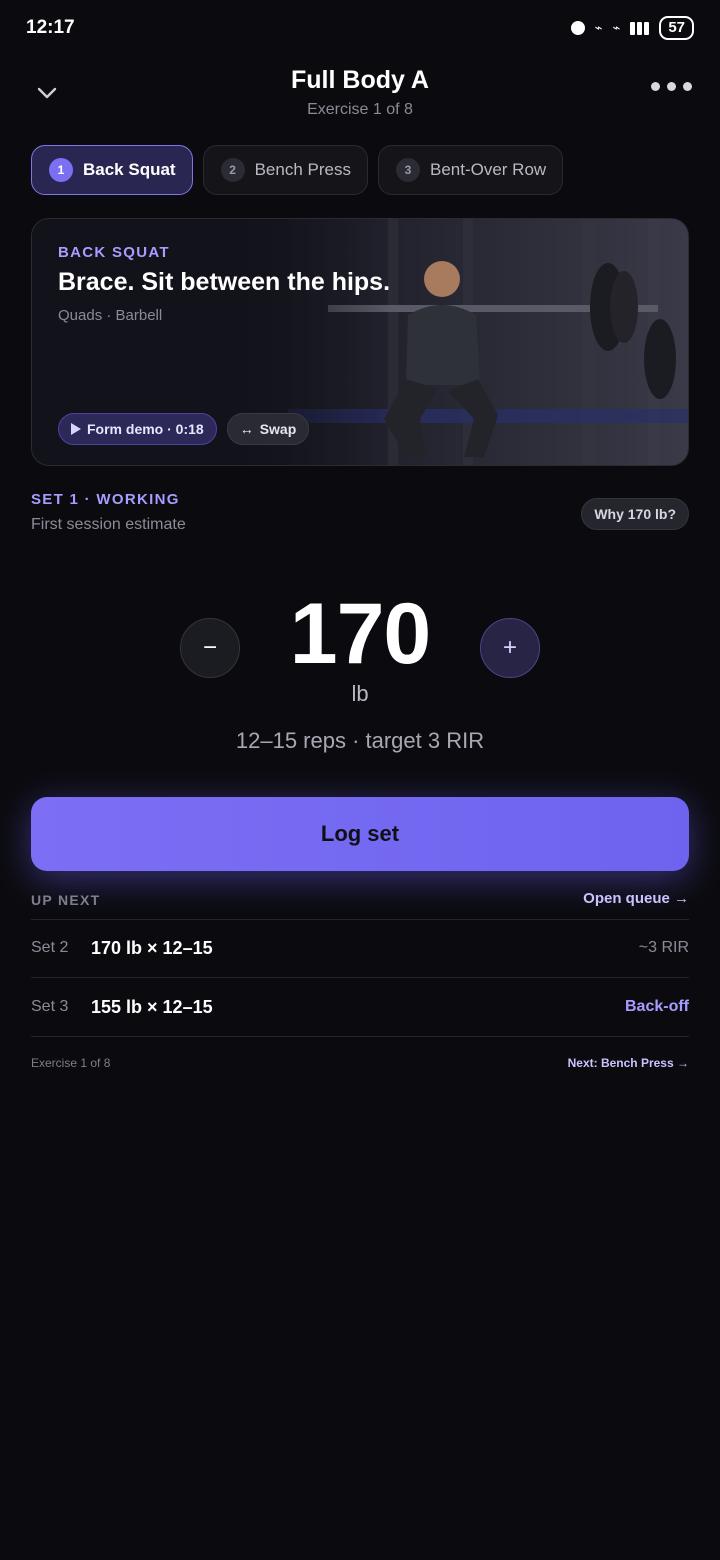  What do you see at coordinates (577, 28) in the screenshot?
I see `record-dot-icon` at bounding box center [577, 28].